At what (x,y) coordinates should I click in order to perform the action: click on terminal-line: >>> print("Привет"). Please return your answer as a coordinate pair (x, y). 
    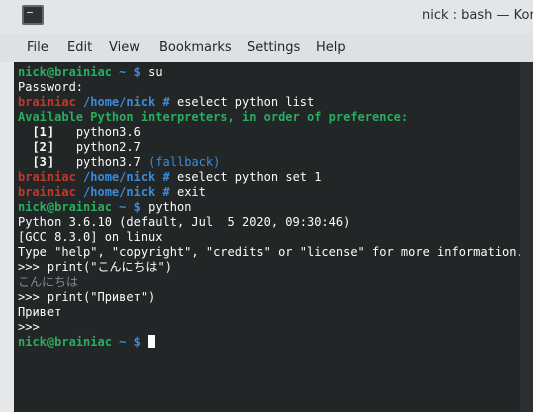
    Looking at the image, I should click on (87, 297).